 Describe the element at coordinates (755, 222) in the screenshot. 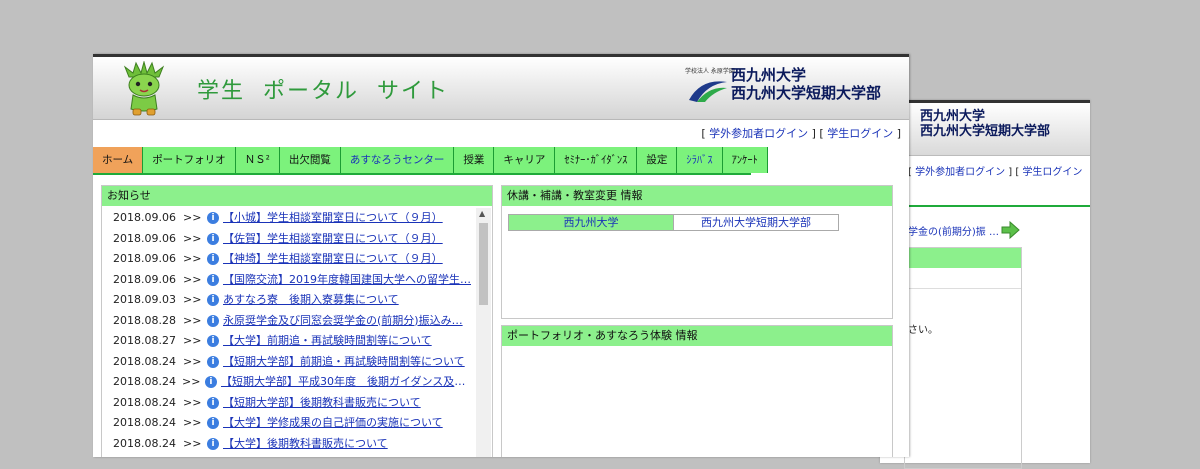

I see `tab-junior-college: 西九州大学短期大学部` at that location.